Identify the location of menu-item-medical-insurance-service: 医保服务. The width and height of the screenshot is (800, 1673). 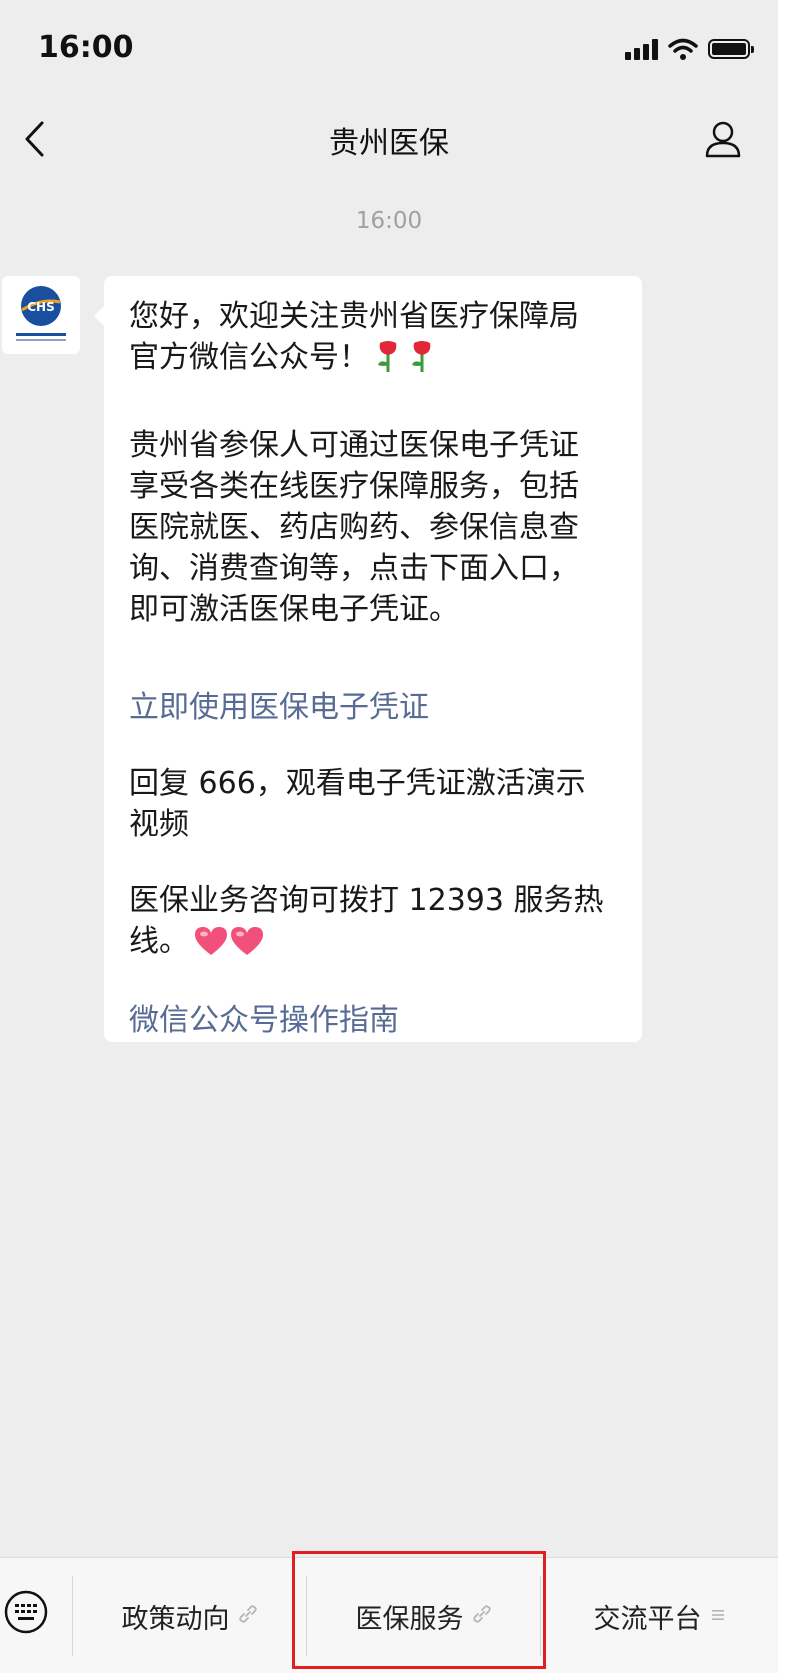
(423, 1615).